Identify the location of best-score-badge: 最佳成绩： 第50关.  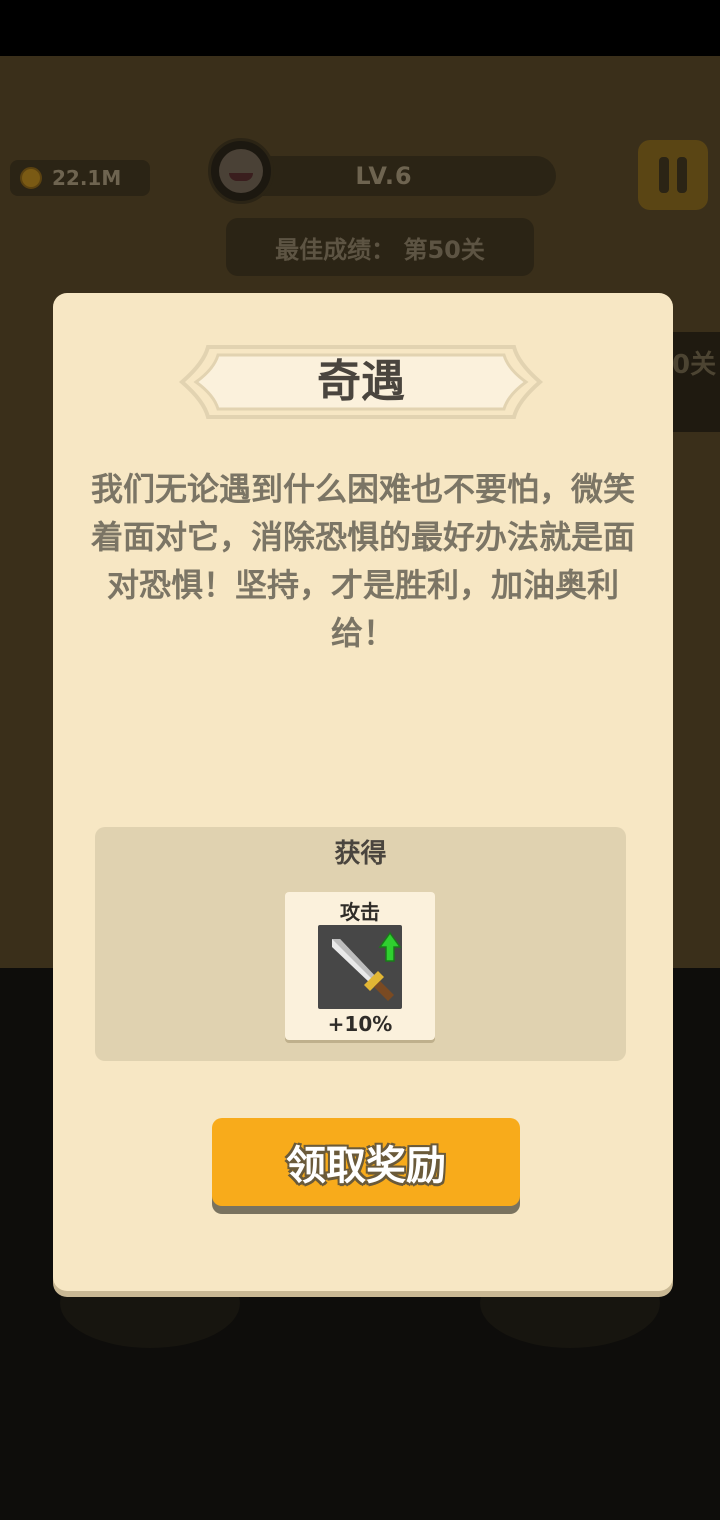
(380, 247).